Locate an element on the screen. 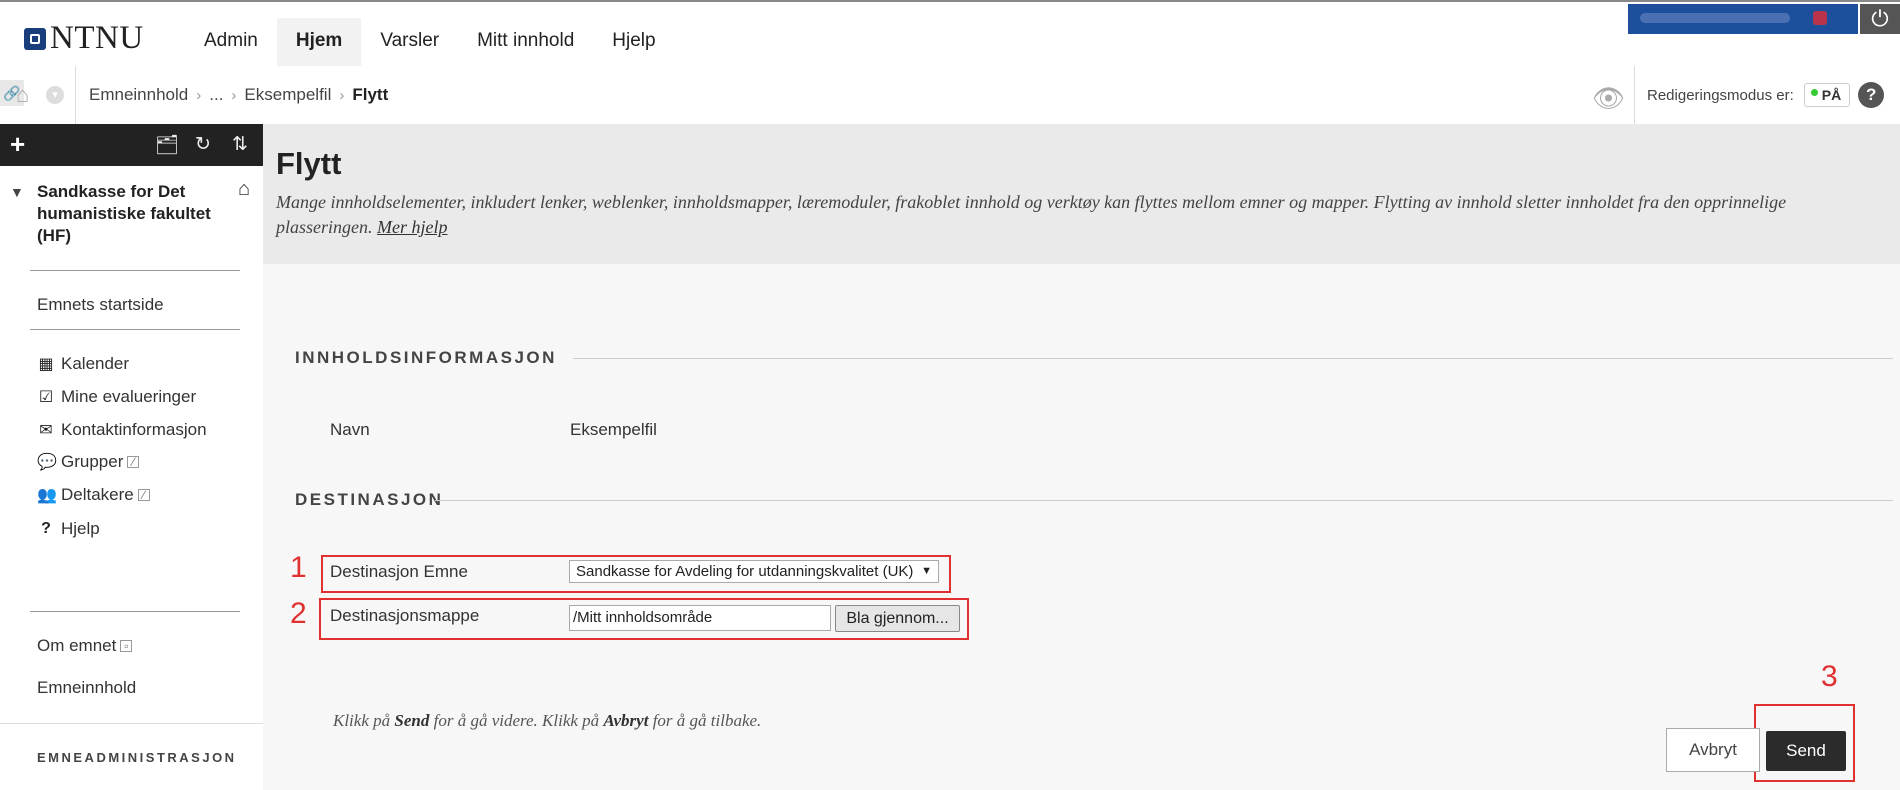  reorder-icon: ⇅ is located at coordinates (240, 144).